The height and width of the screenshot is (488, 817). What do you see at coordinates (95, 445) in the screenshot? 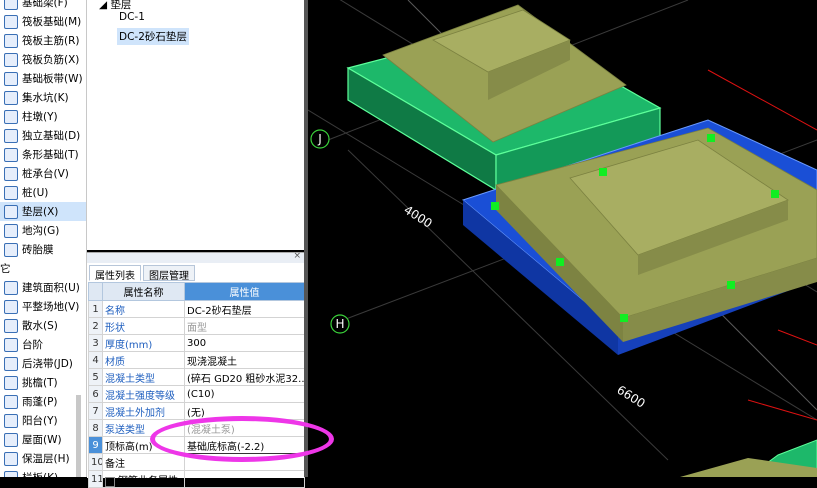
I see `row-number: 9` at bounding box center [95, 445].